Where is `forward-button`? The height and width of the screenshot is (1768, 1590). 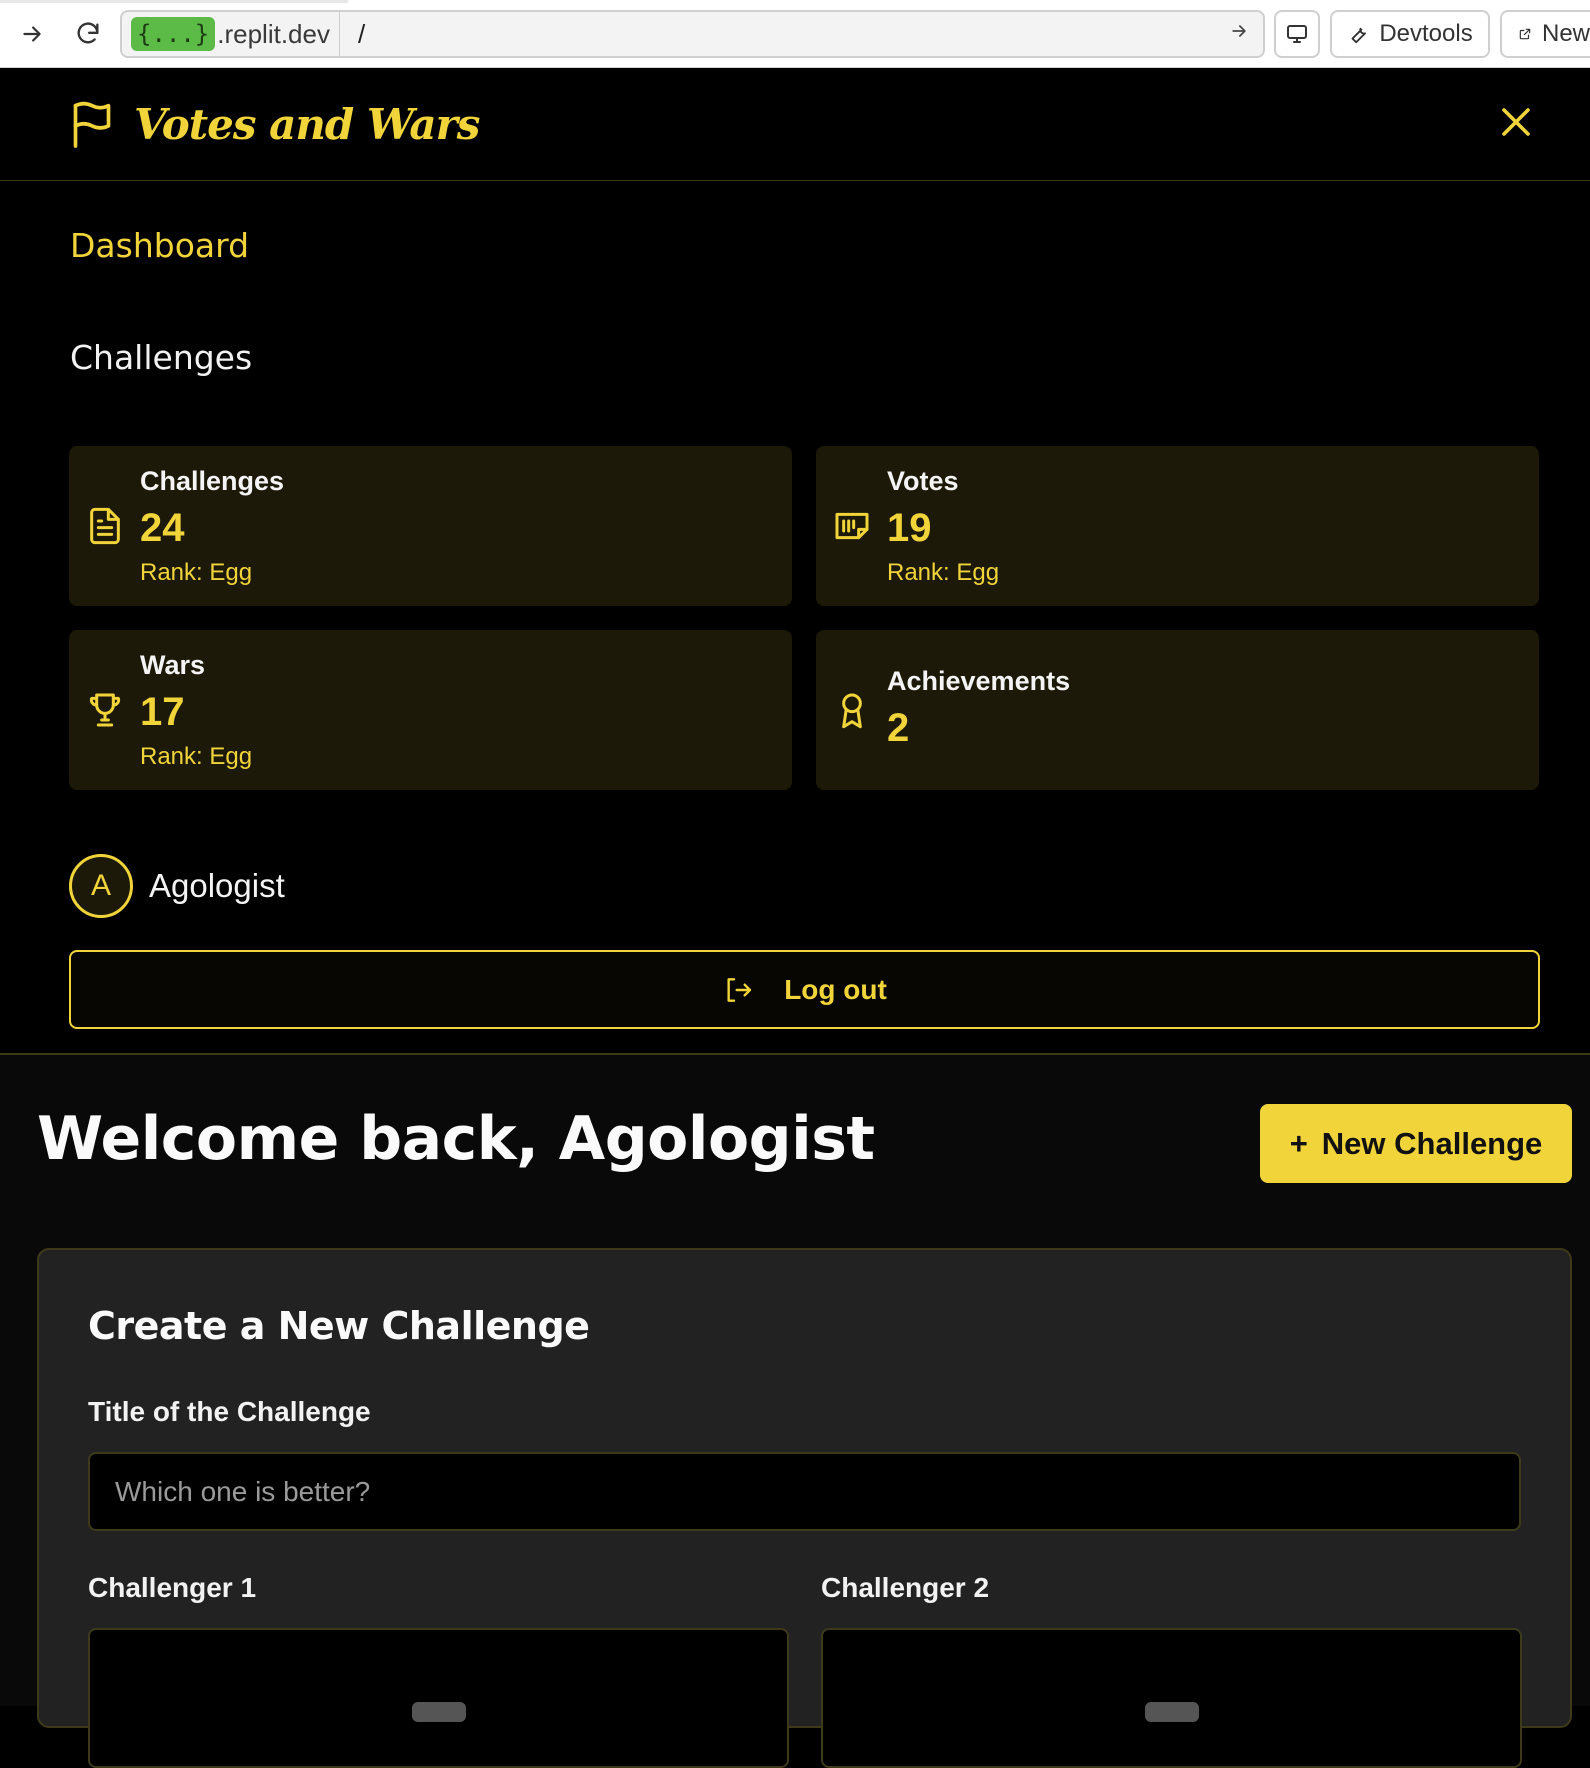 forward-button is located at coordinates (32, 34).